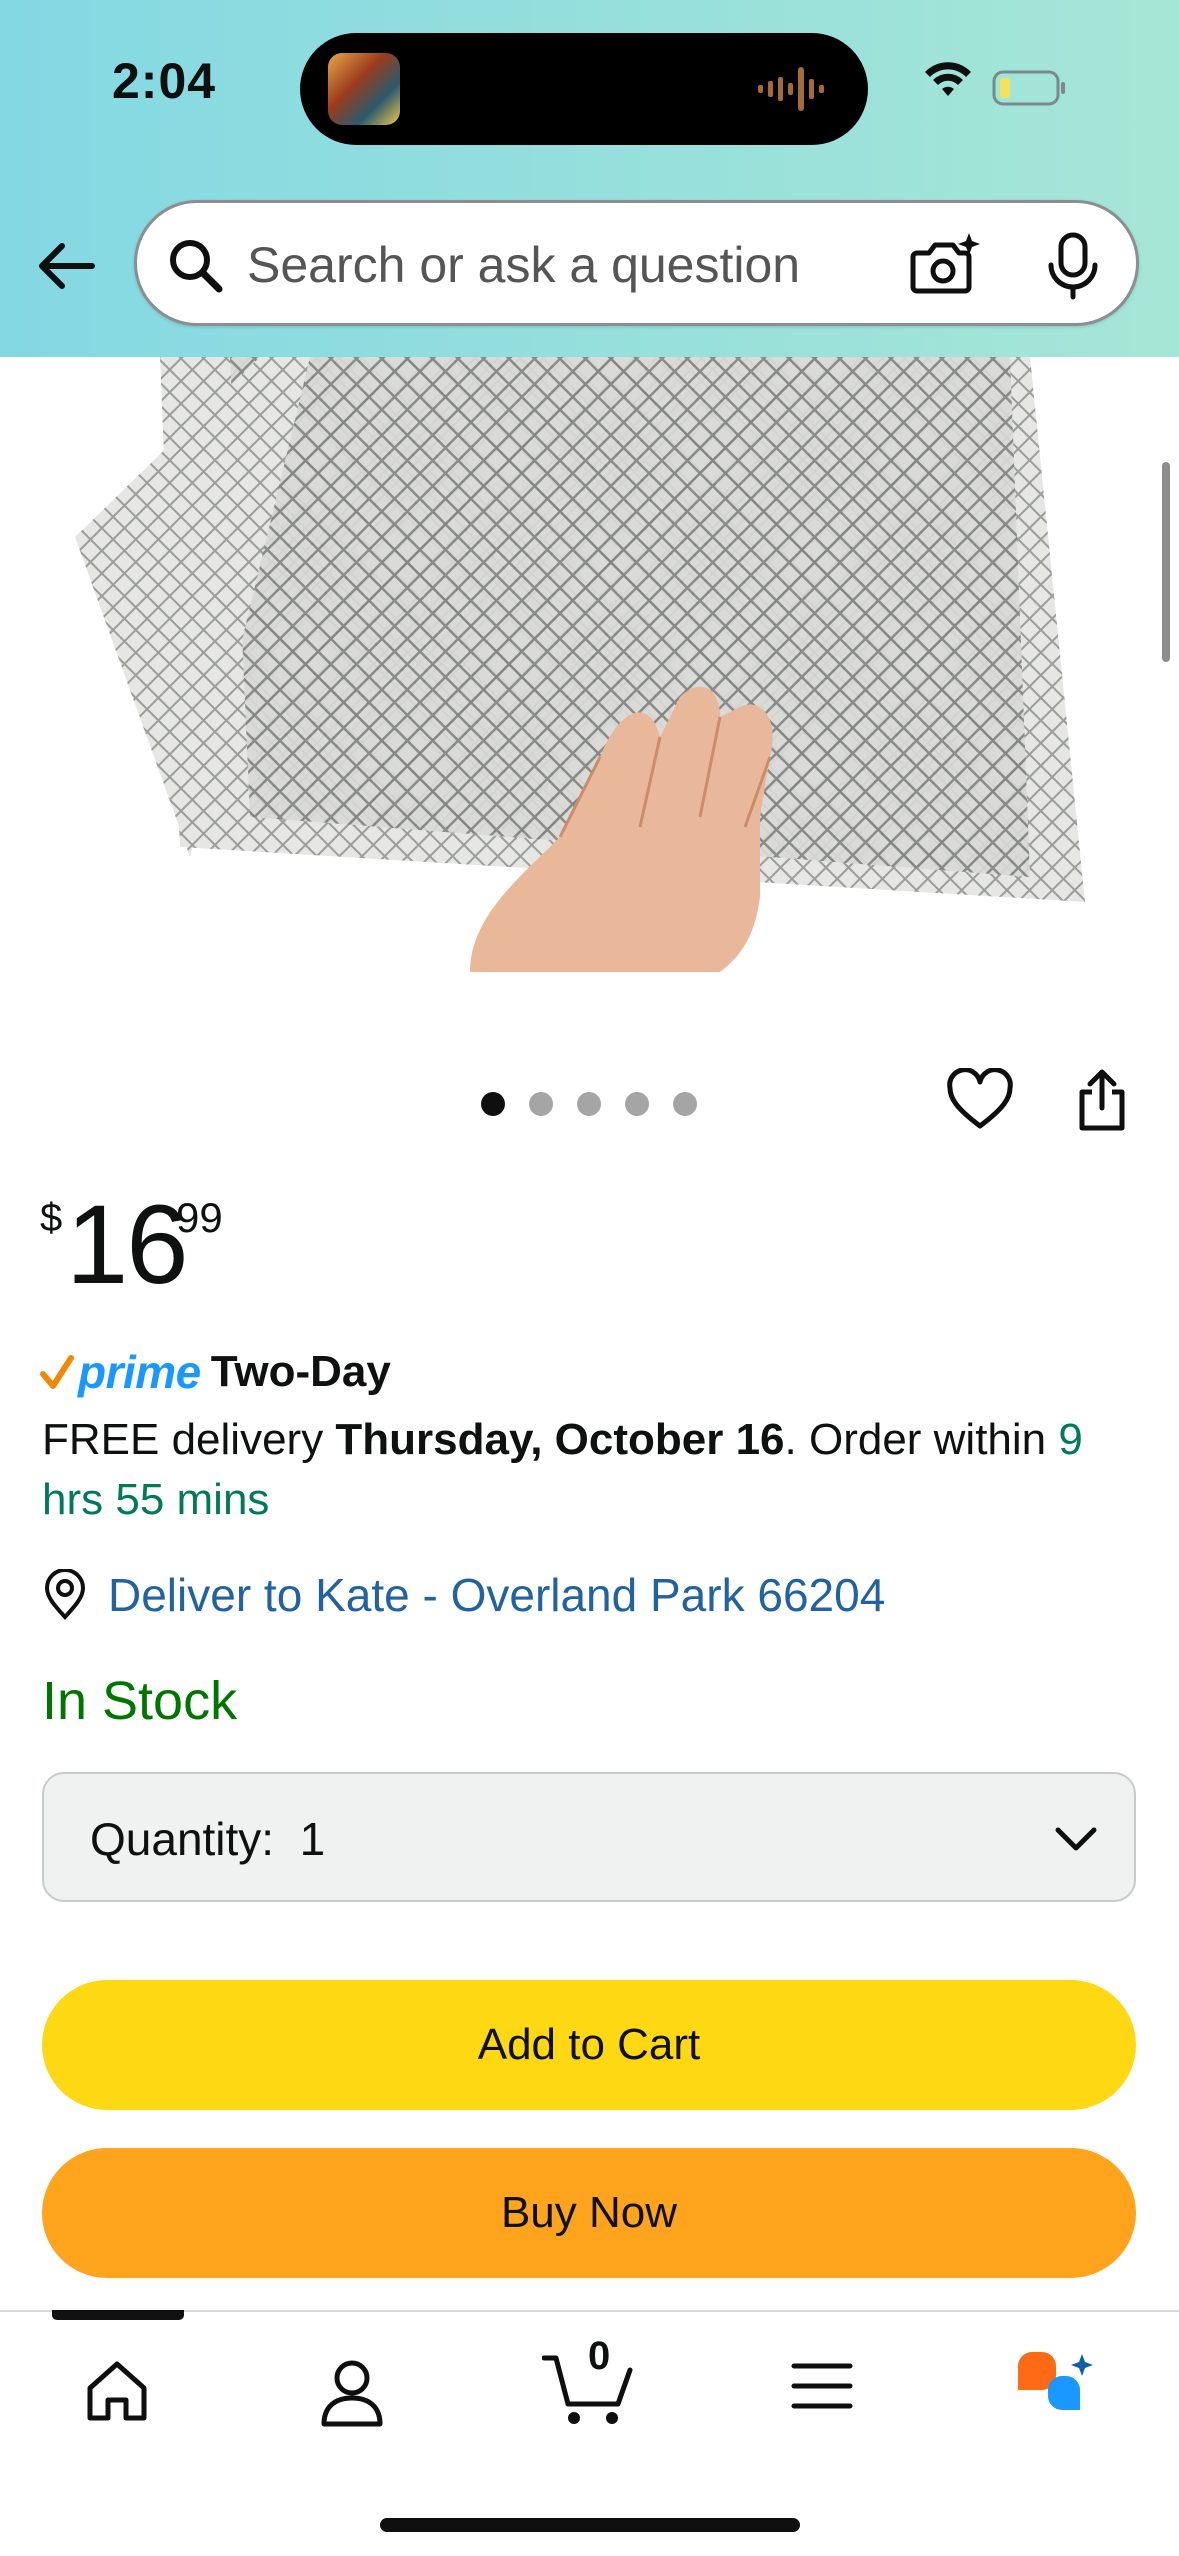 This screenshot has width=1179, height=2556. Describe the element at coordinates (496, 1595) in the screenshot. I see `deliver-to-text: Deliver to Kate - Overland Park 66204` at that location.